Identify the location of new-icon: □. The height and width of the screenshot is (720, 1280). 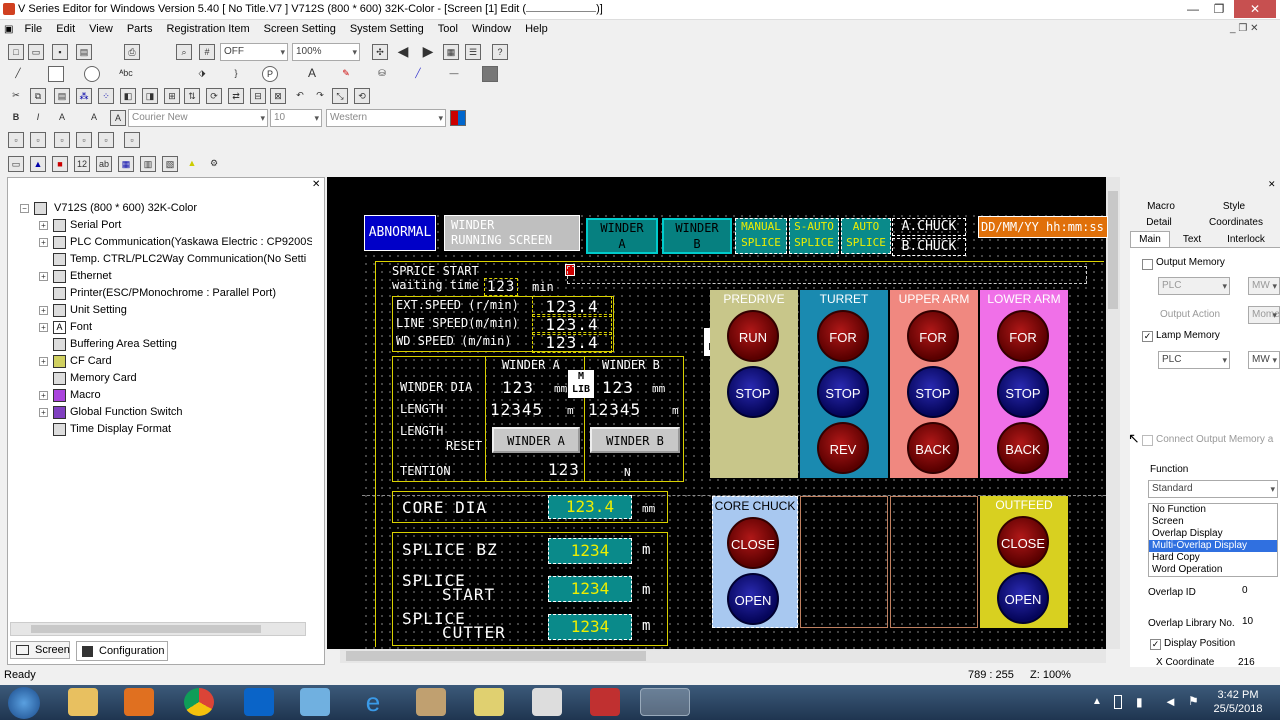
(16, 52).